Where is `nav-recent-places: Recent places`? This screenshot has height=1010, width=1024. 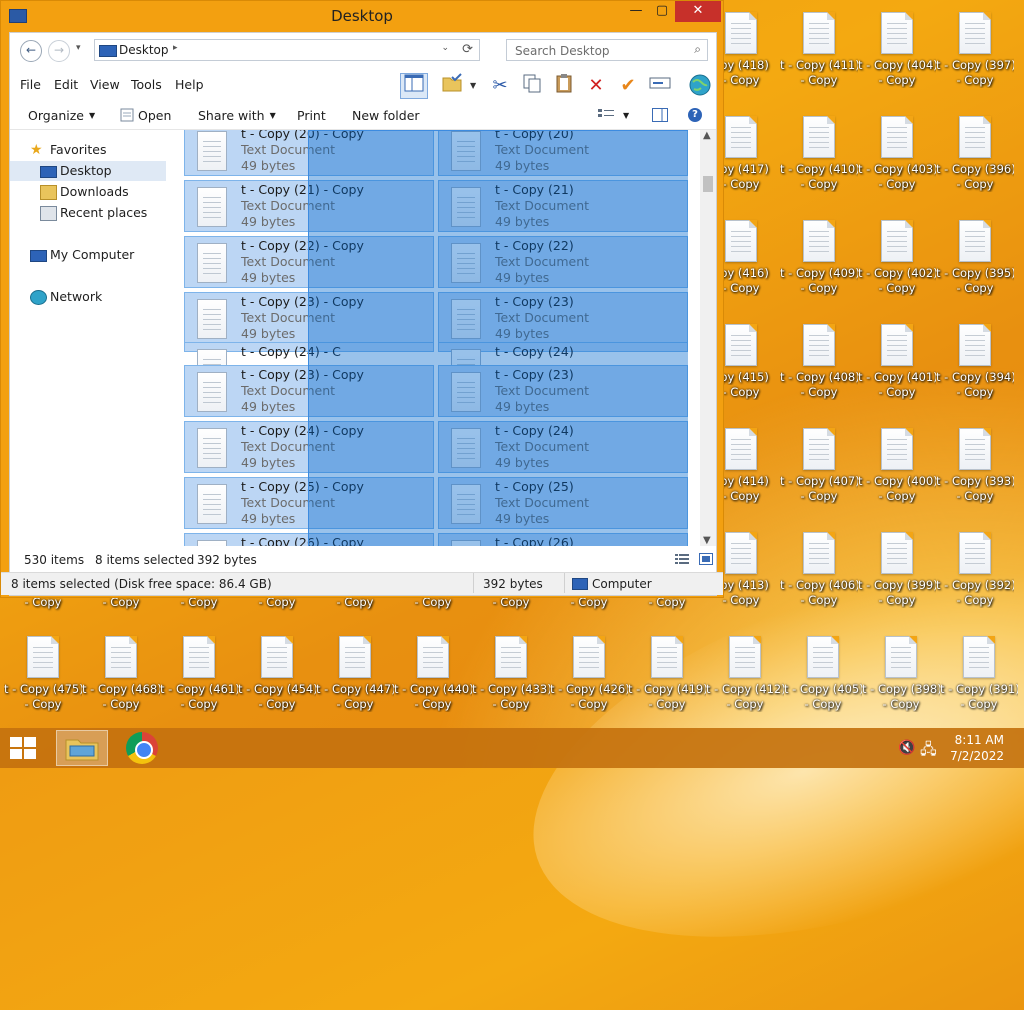 nav-recent-places: Recent places is located at coordinates (88, 213).